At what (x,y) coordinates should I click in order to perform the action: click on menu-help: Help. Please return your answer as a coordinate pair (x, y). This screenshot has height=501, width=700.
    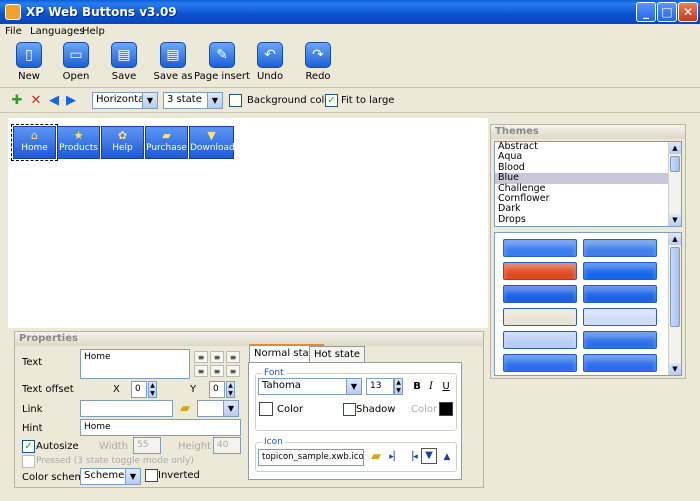
    Looking at the image, I should click on (93, 31).